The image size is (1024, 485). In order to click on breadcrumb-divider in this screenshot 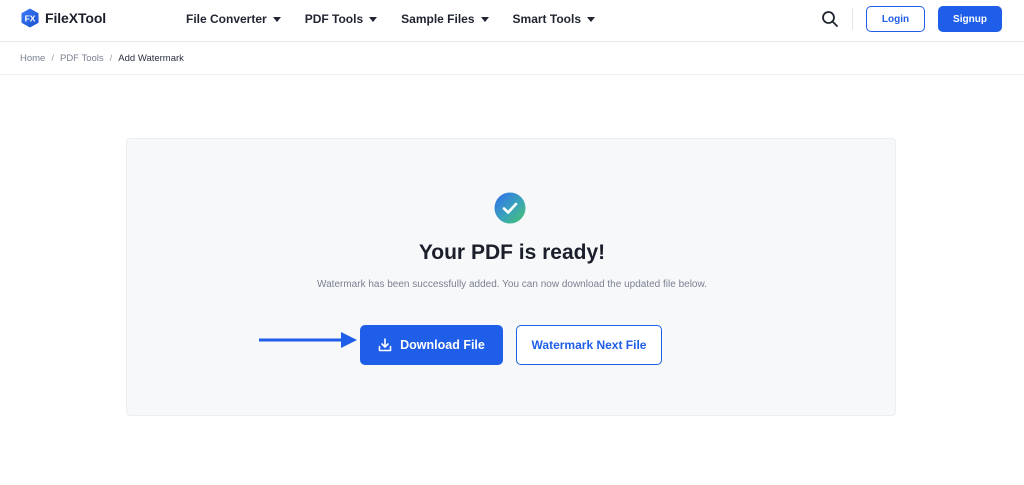, I will do `click(512, 74)`.